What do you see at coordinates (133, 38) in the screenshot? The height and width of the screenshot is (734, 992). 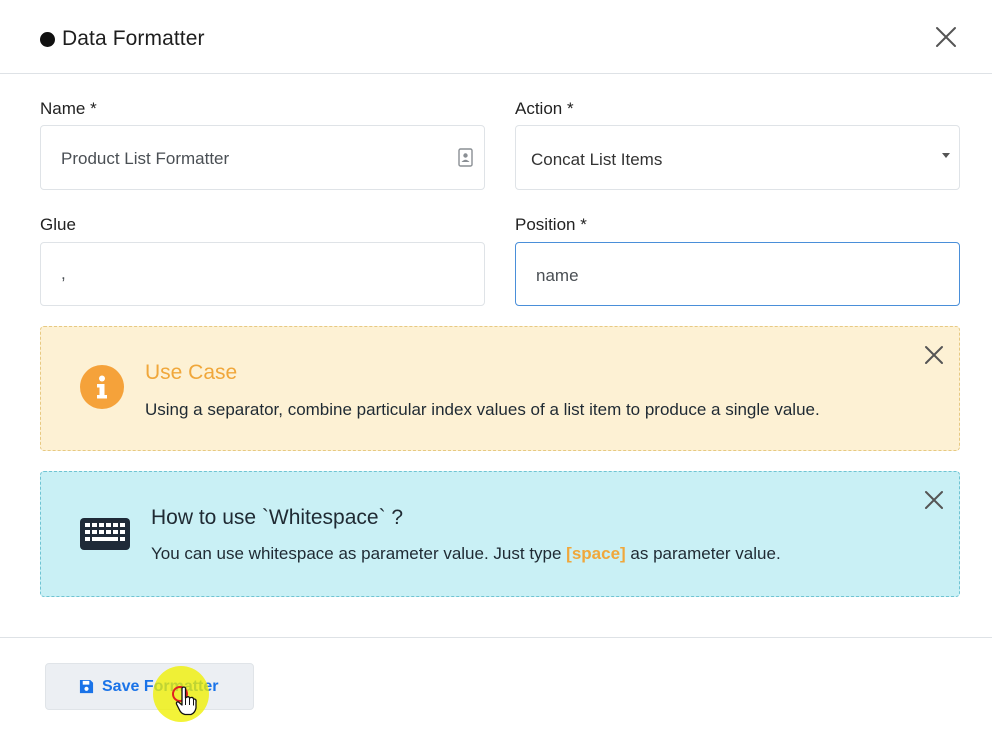 I see `modal-title: Data Formatter` at bounding box center [133, 38].